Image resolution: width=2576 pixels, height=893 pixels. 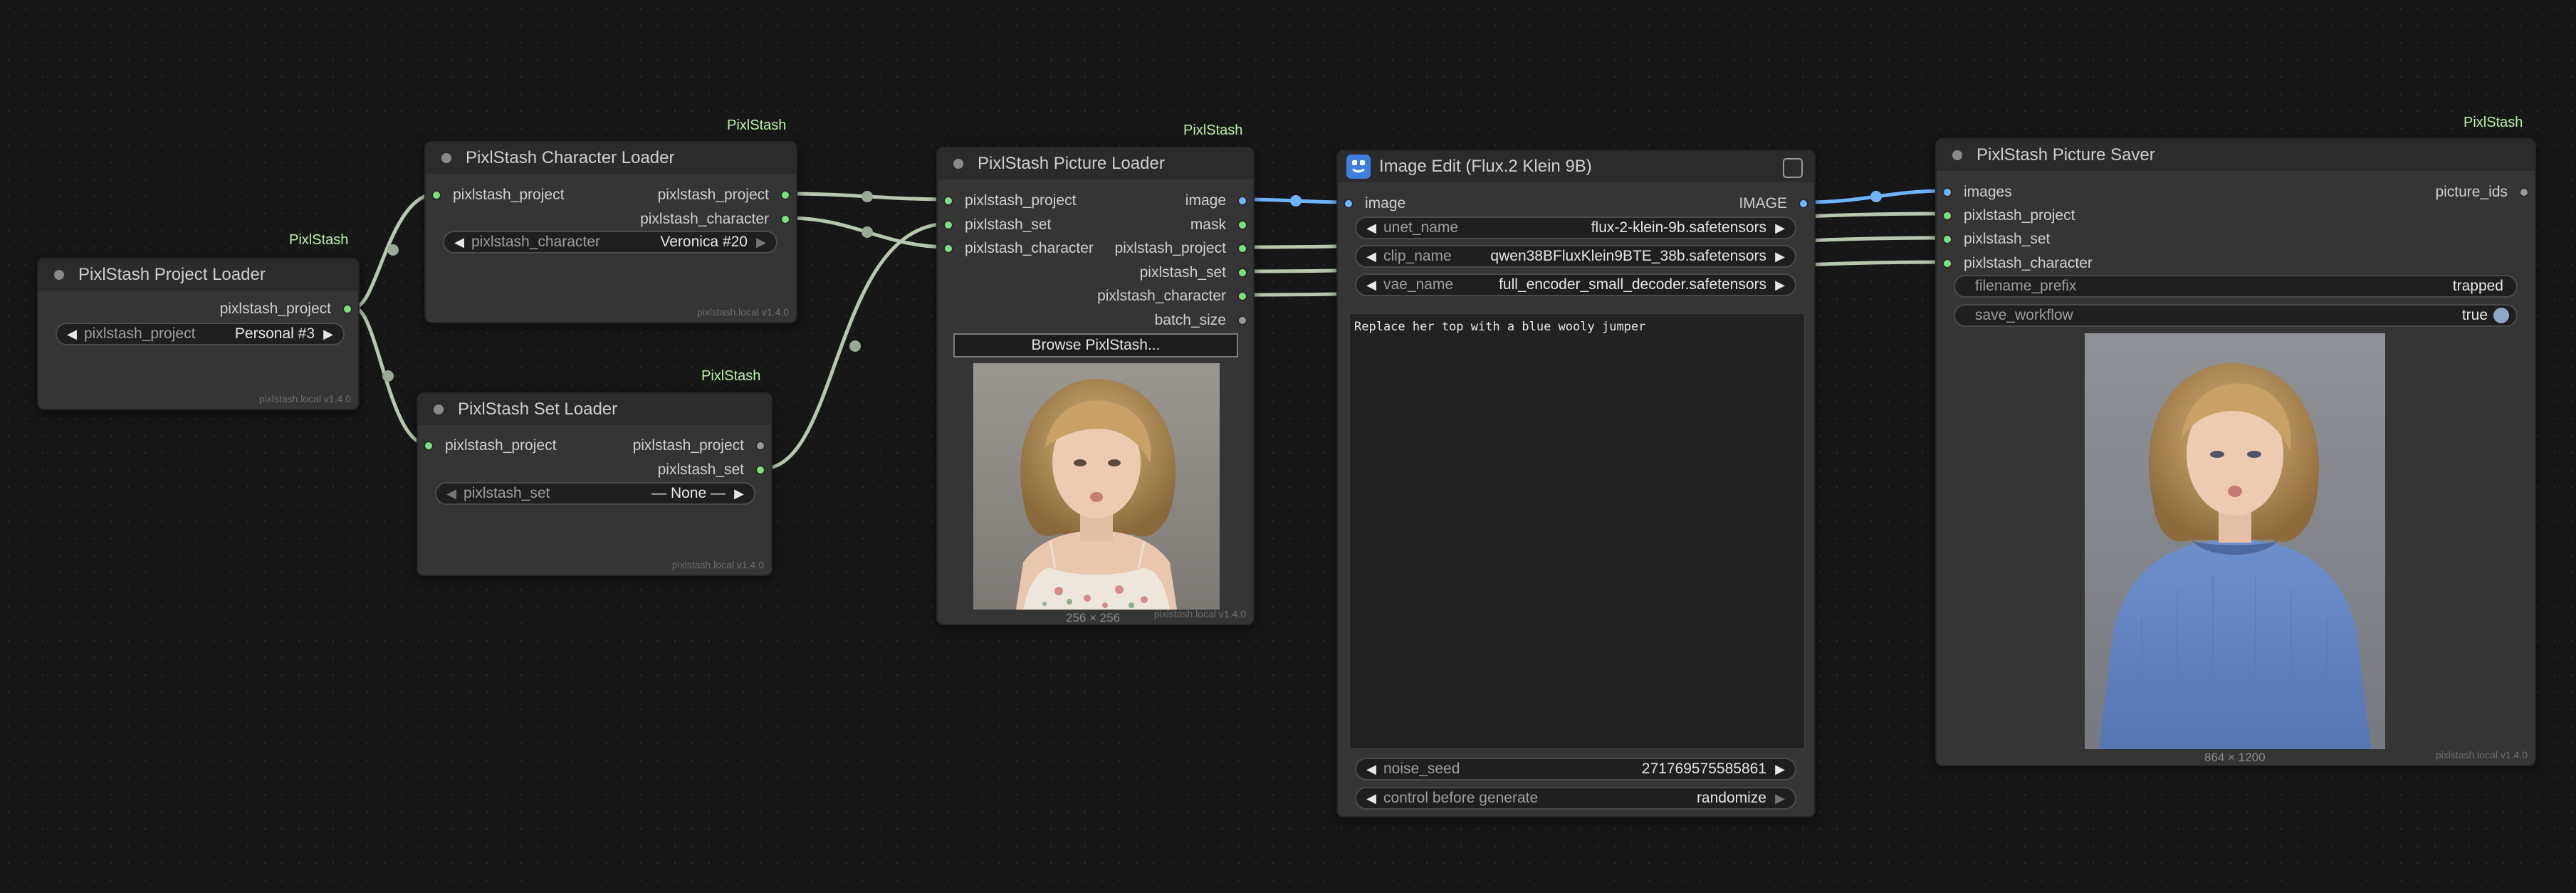 What do you see at coordinates (611, 158) in the screenshot?
I see `node-title-bar: PixlStash Character Loader` at bounding box center [611, 158].